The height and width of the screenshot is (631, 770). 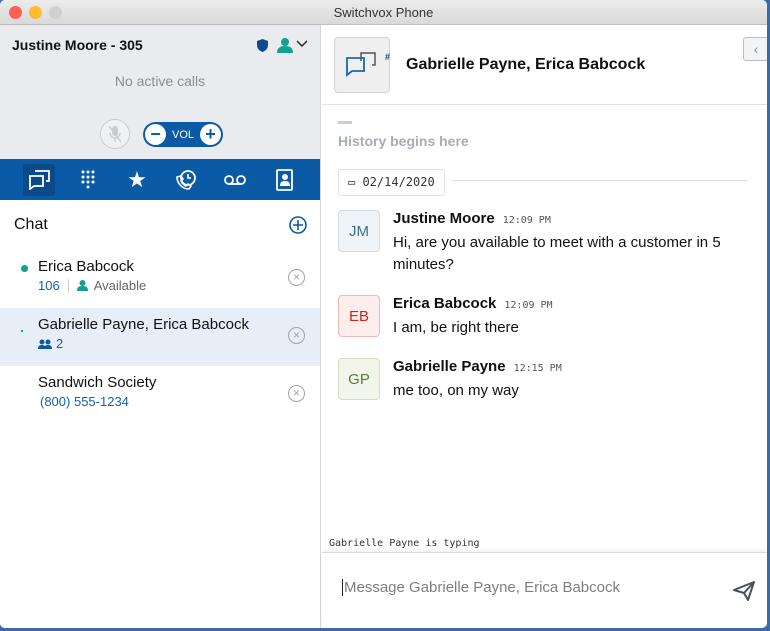 What do you see at coordinates (86, 266) in the screenshot?
I see `chat-name: Erica Babcock` at bounding box center [86, 266].